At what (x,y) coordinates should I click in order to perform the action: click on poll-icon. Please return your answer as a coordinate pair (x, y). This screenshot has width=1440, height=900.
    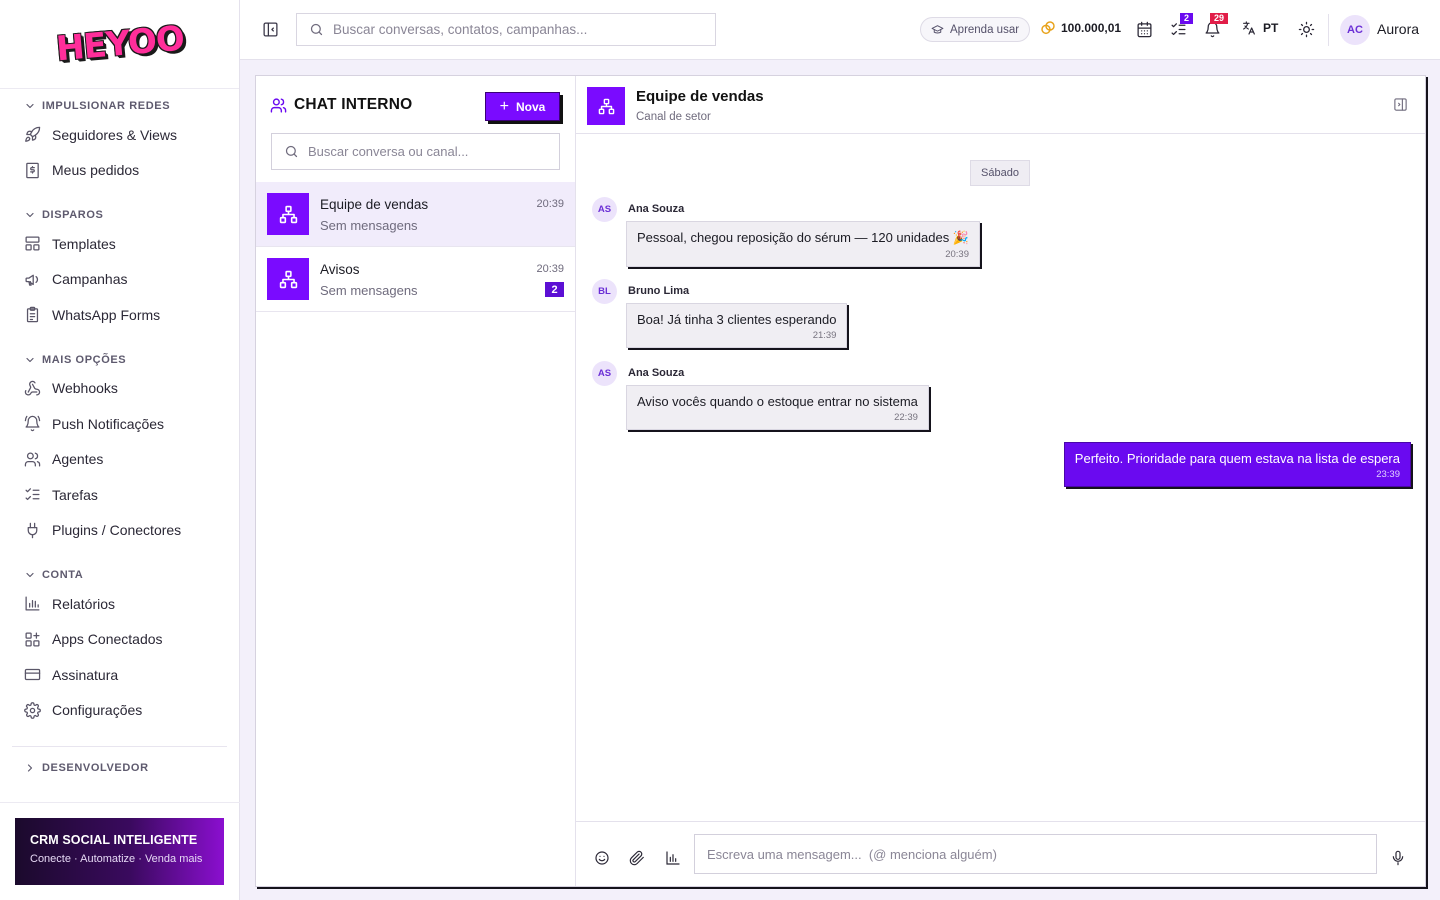
    Looking at the image, I should click on (673, 858).